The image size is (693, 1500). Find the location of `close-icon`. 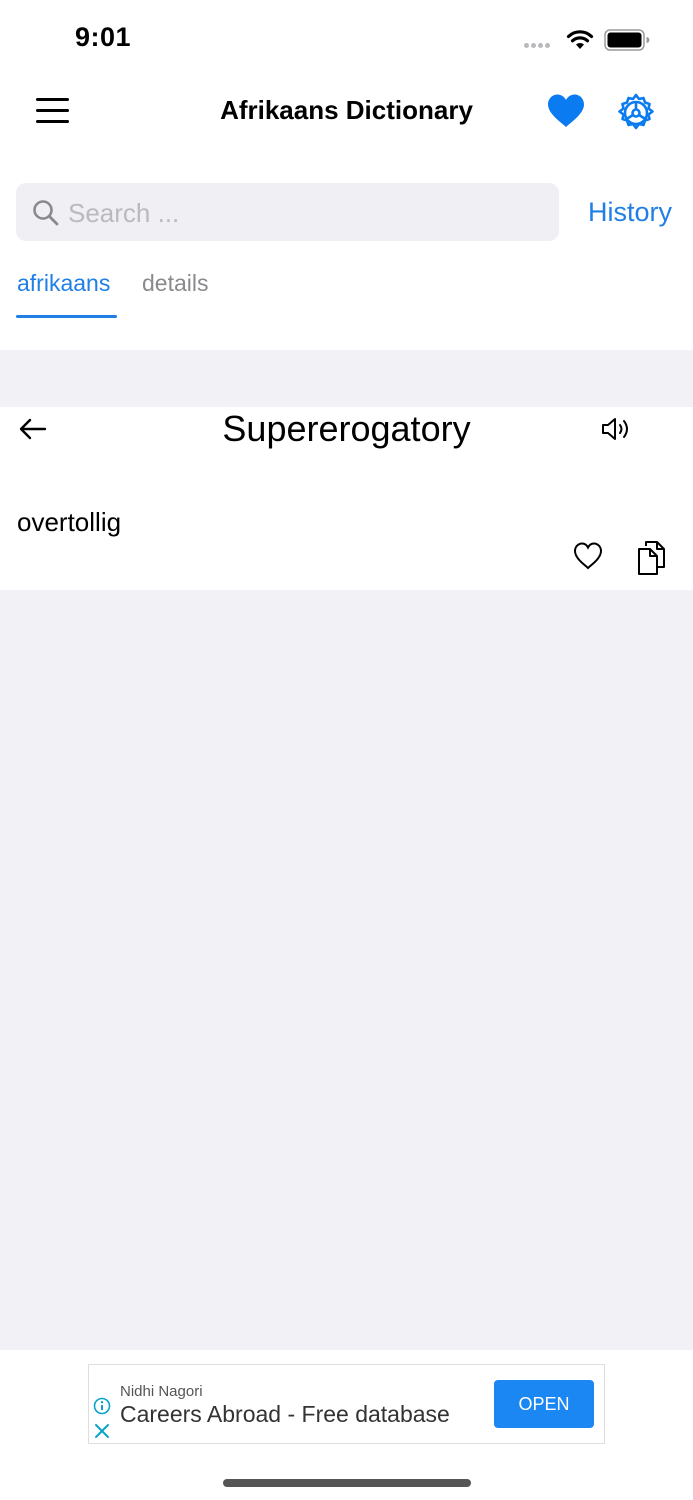

close-icon is located at coordinates (102, 1431).